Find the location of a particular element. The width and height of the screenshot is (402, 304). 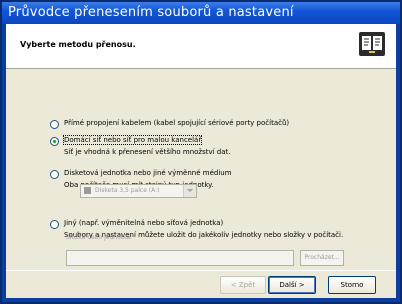

back-button: < Zpět is located at coordinates (243, 285).